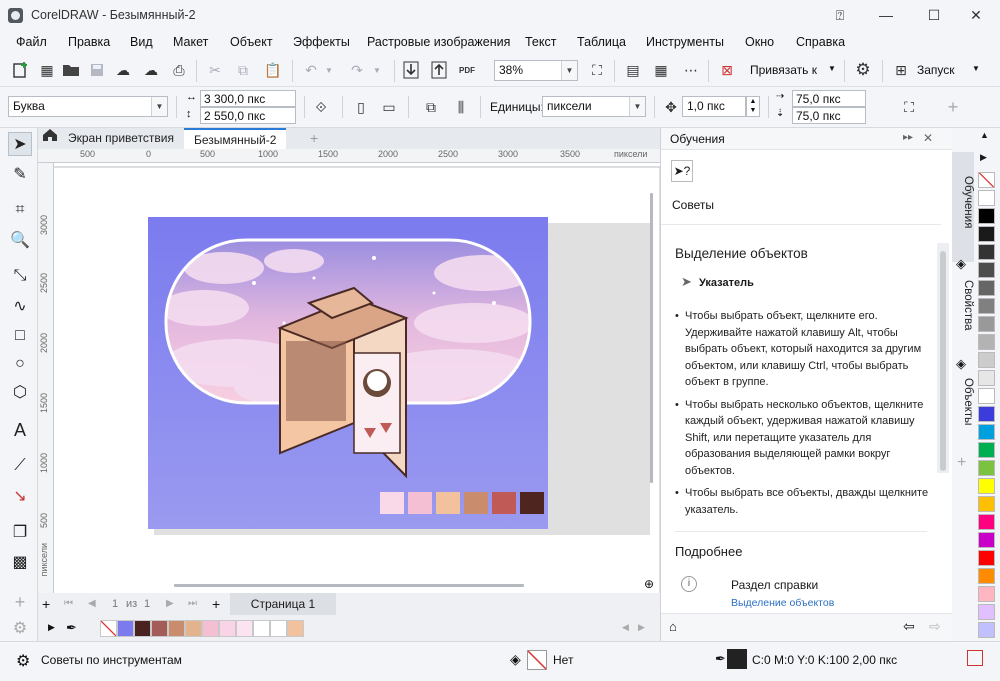 Image resolution: width=1000 pixels, height=681 pixels. Describe the element at coordinates (886, 15) in the screenshot. I see `minimize-button: —` at that location.